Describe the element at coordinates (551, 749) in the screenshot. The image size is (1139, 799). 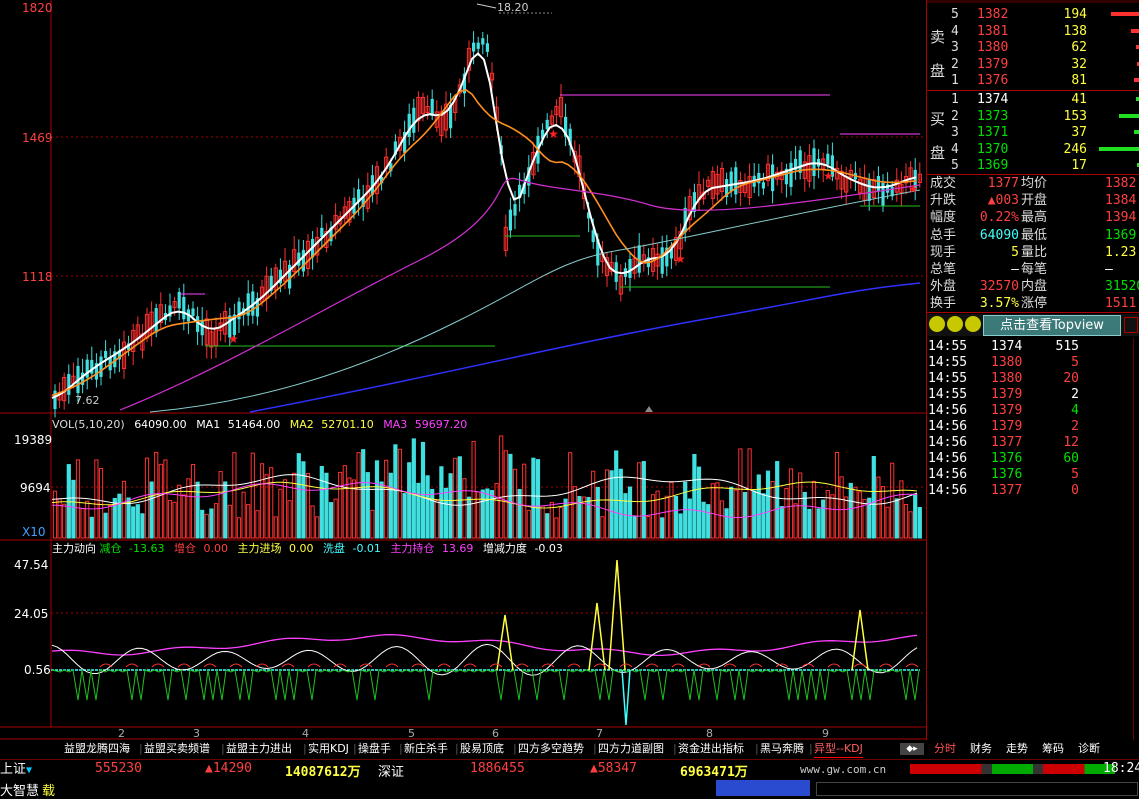
I see `indicator-tab: 四方多空趋势` at that location.